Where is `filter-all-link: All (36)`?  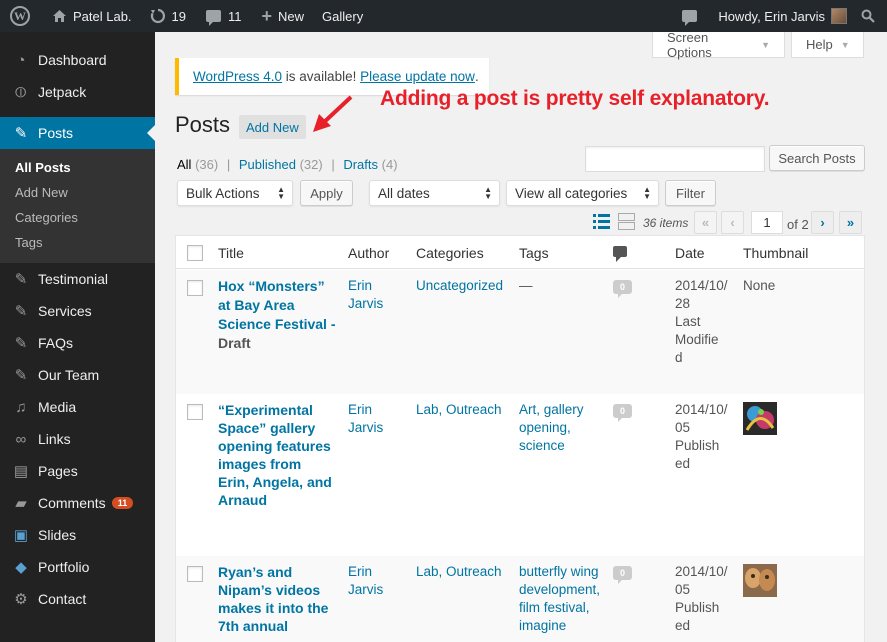 filter-all-link: All (36) is located at coordinates (197, 164).